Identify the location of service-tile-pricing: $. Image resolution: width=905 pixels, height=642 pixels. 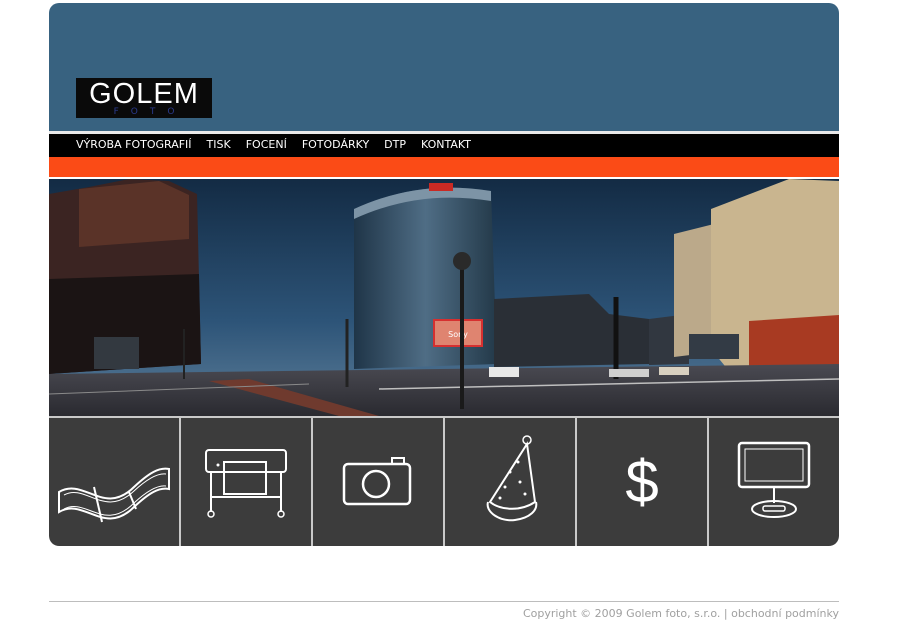
(642, 482).